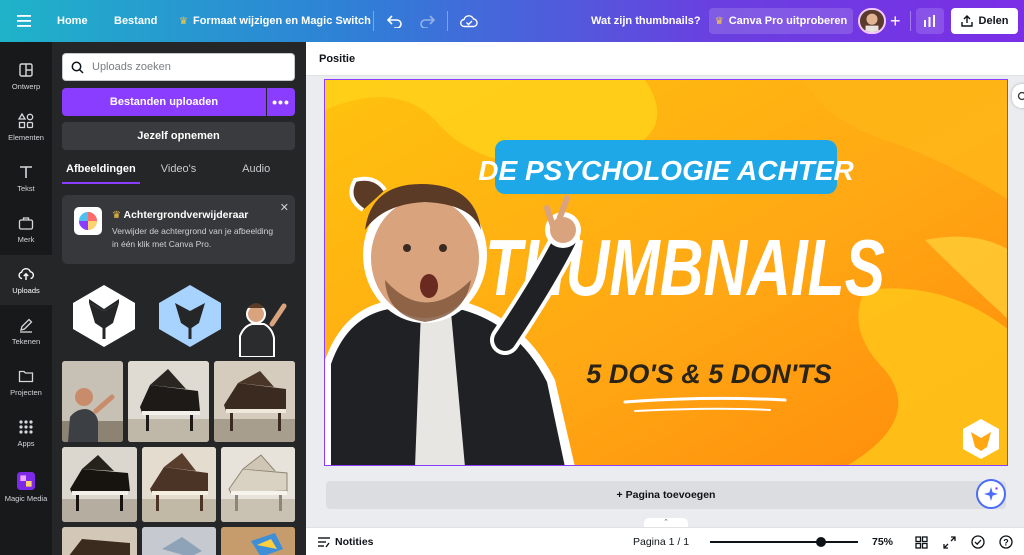 This screenshot has width=1024, height=555. I want to click on expand-icon, so click(949, 542).